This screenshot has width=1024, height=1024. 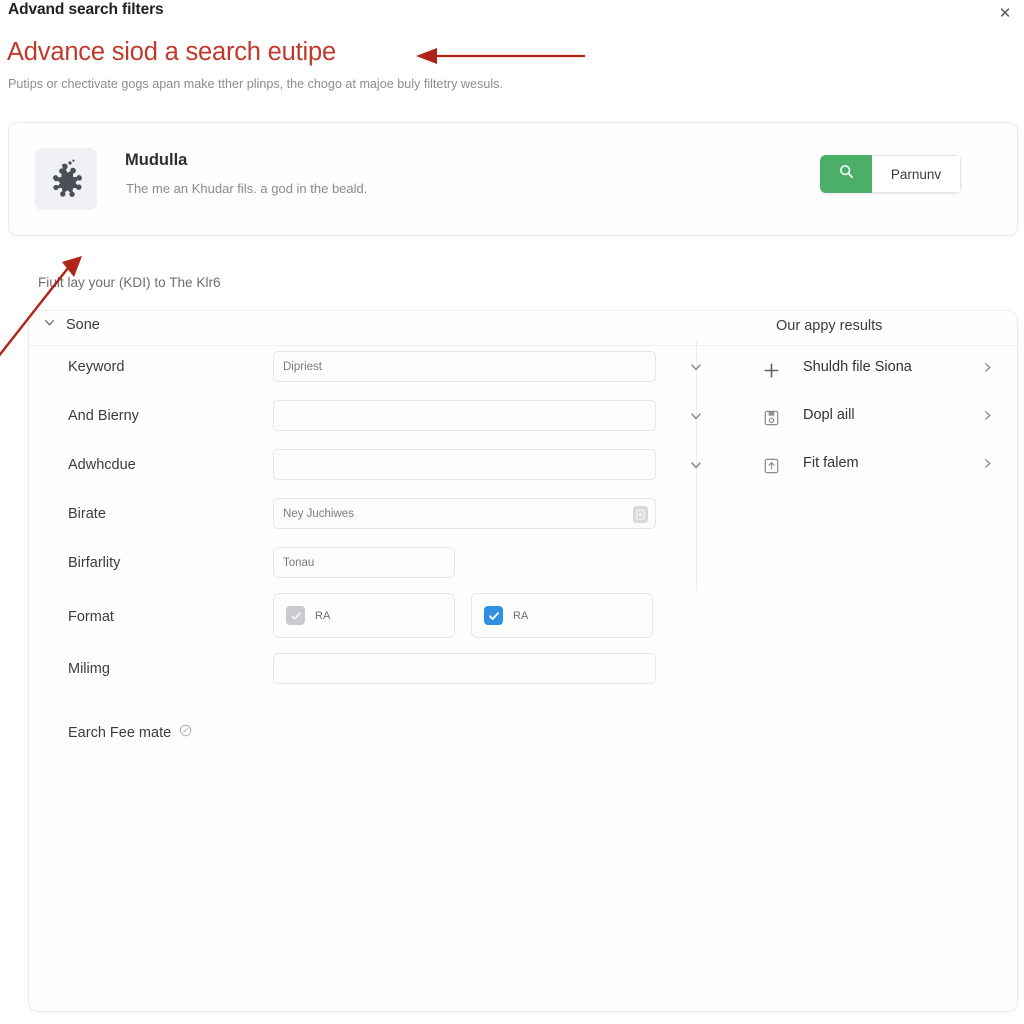 I want to click on field-value: Dipriest, so click(x=302, y=366).